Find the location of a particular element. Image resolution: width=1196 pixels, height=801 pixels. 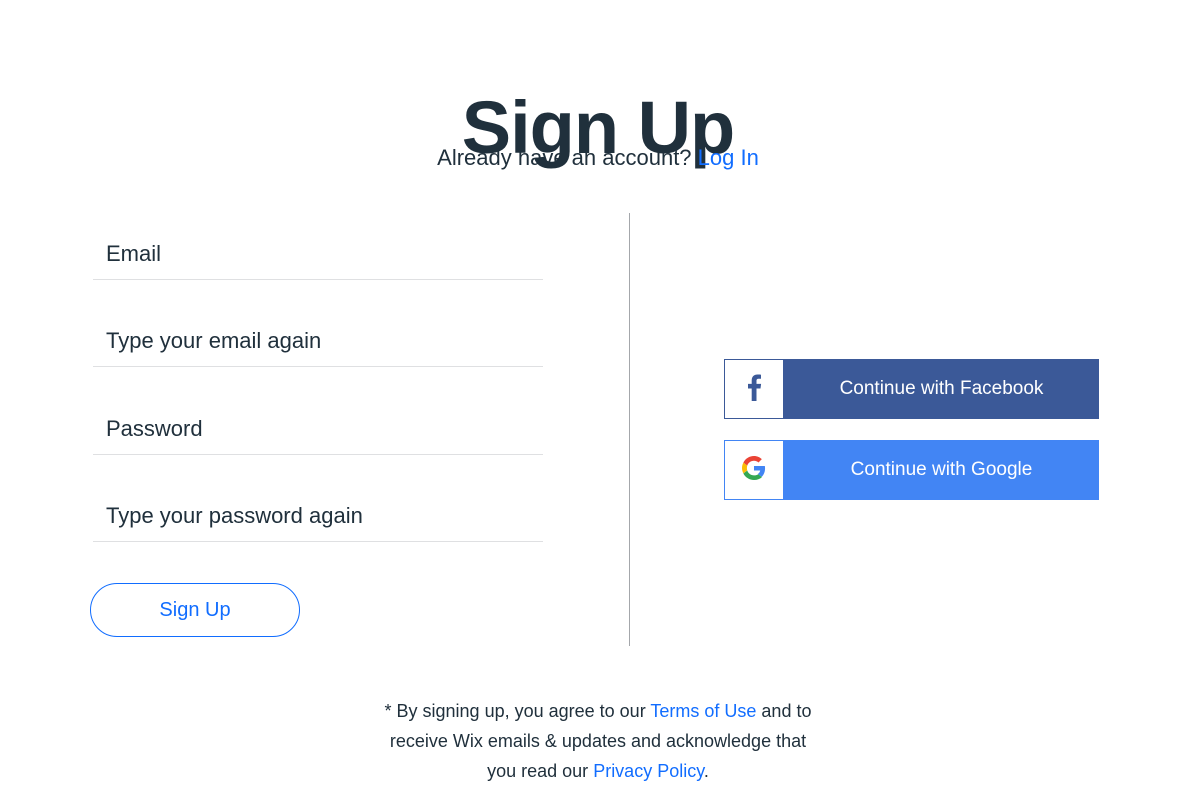

continue-with-facebook-button: Continue with Facebook is located at coordinates (911, 389).